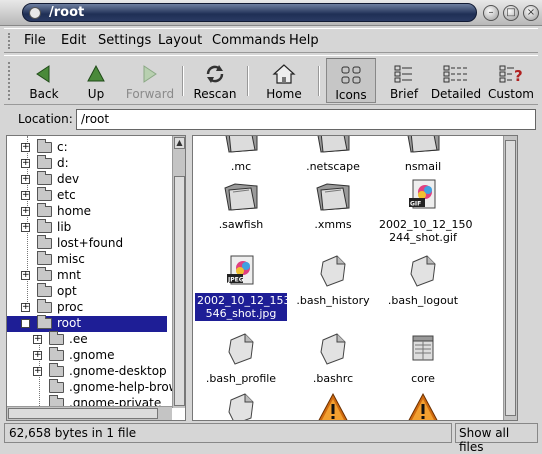  Describe the element at coordinates (306, 119) in the screenshot. I see `location-input: /root` at that location.